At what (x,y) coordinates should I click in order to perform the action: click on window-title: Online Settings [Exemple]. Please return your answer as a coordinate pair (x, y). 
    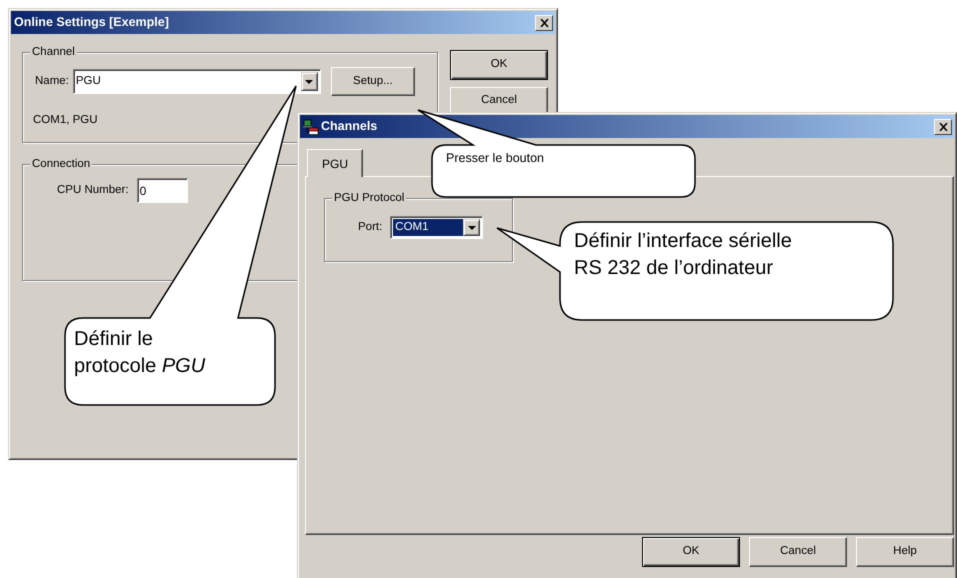
    Looking at the image, I should click on (91, 23).